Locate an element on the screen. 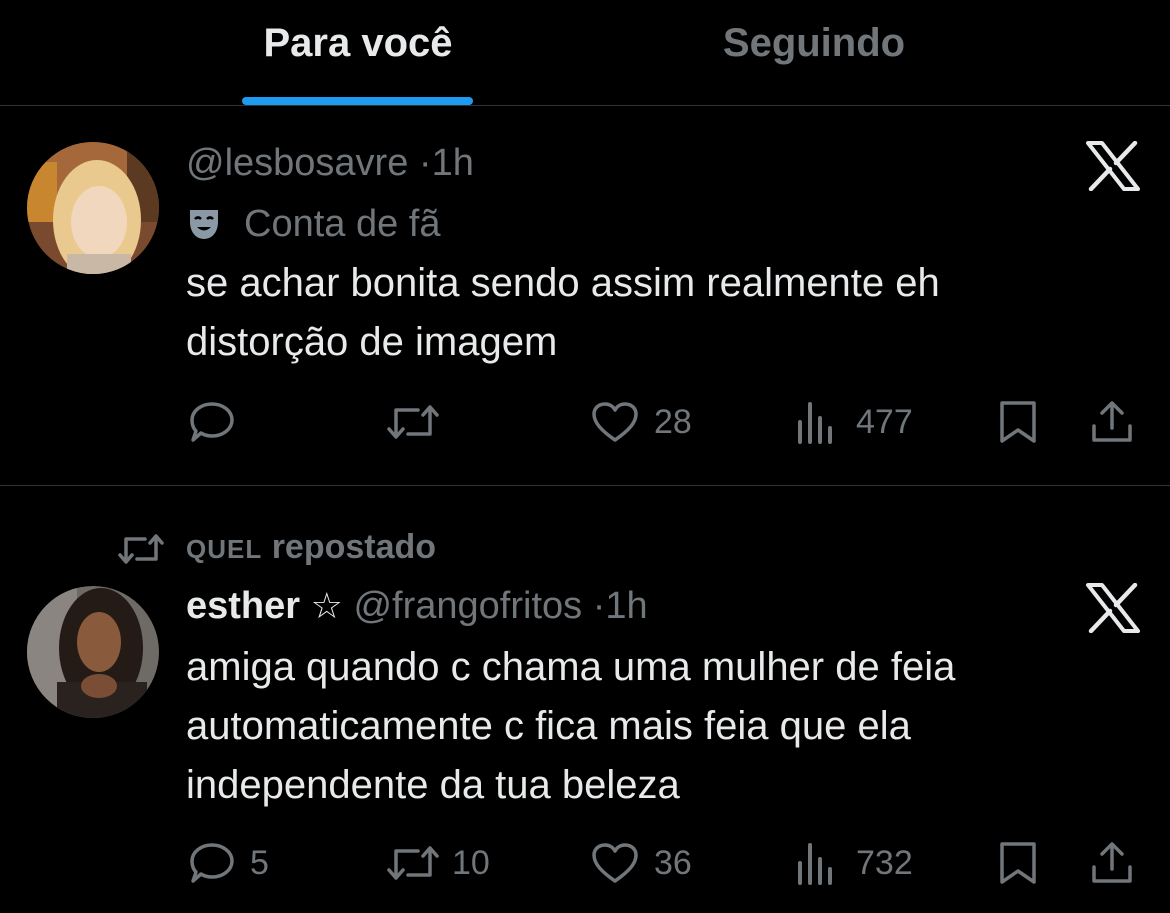  views-count: 477 is located at coordinates (884, 422).